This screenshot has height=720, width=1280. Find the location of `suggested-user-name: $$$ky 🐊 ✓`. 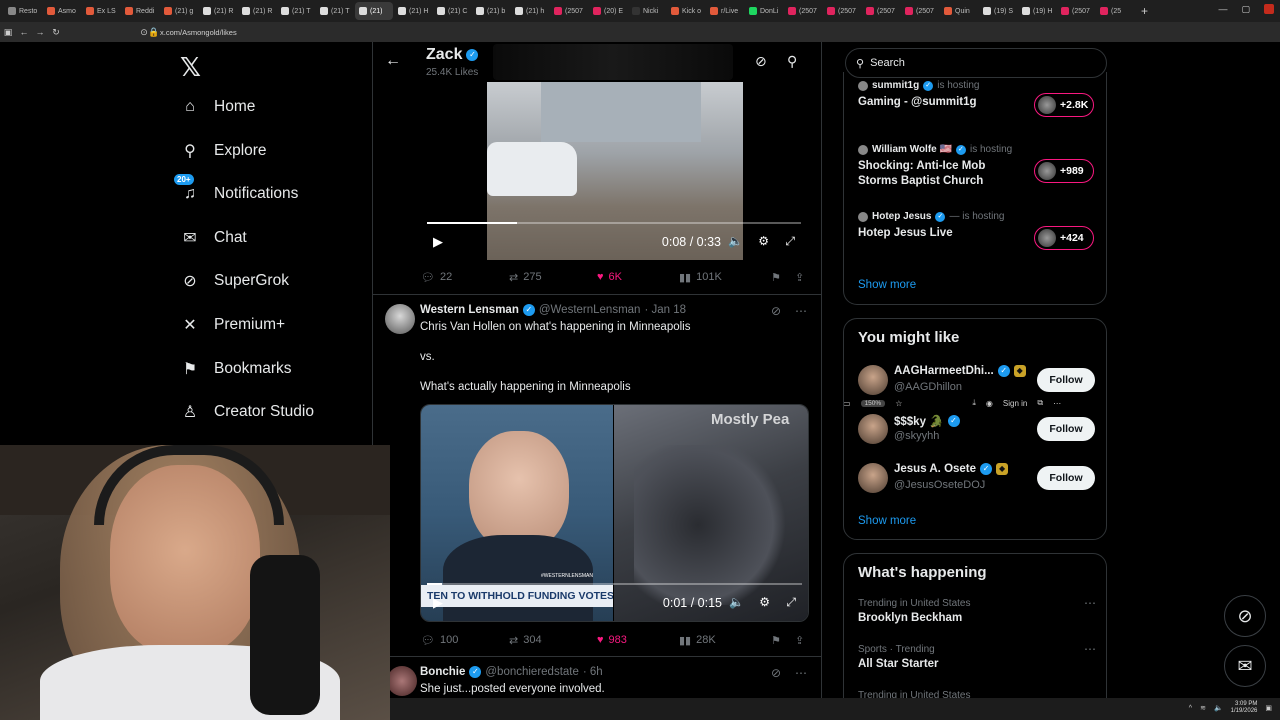

suggested-user-name: $$$ky 🐊 ✓ is located at coordinates (927, 421).